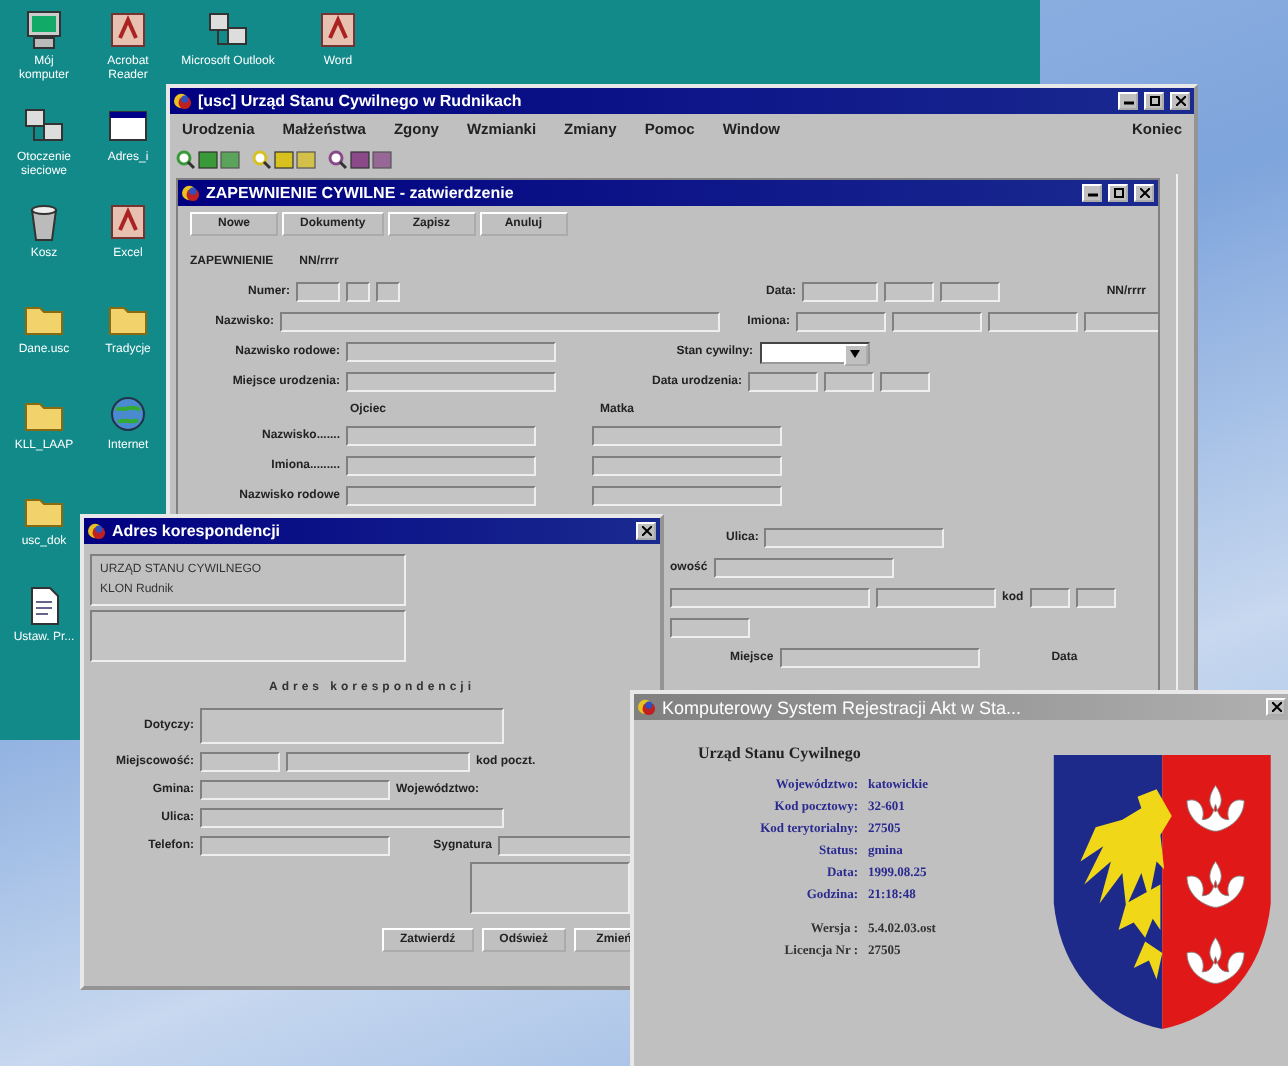 This screenshot has width=1288, height=1066. What do you see at coordinates (197, 531) in the screenshot?
I see `window-title: Adres korespondencji` at bounding box center [197, 531].